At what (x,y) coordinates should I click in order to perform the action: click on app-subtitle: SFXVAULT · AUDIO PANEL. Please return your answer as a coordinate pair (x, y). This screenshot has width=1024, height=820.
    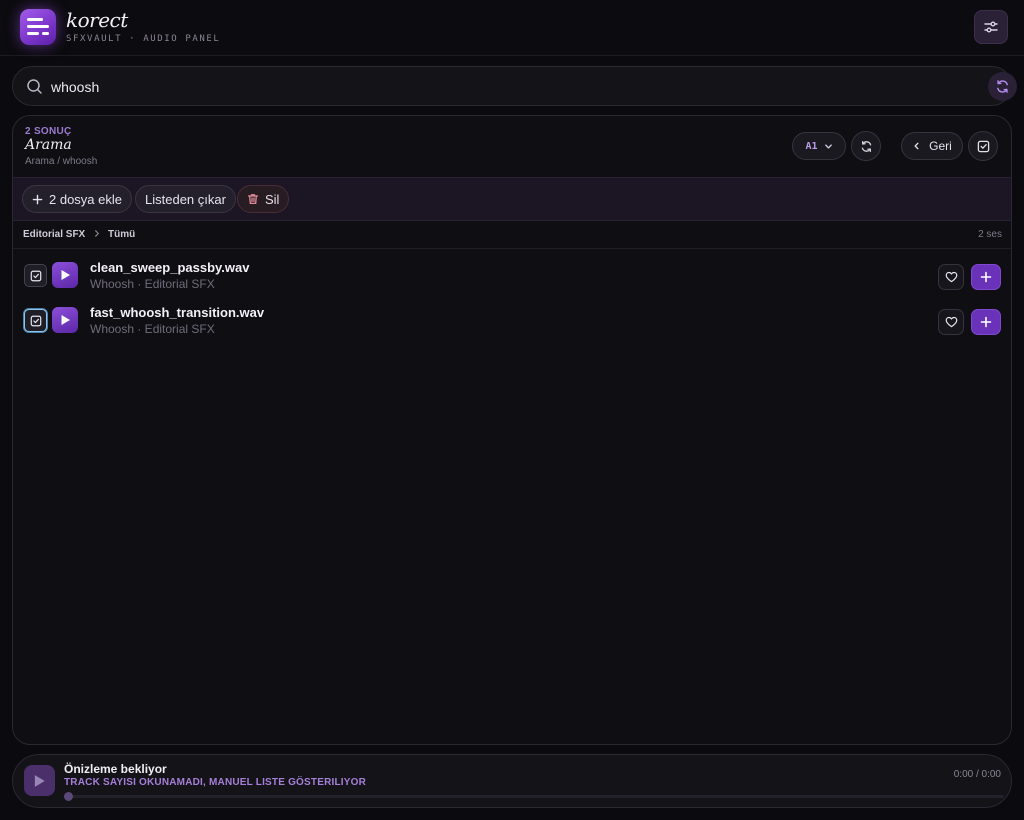
    Looking at the image, I should click on (143, 39).